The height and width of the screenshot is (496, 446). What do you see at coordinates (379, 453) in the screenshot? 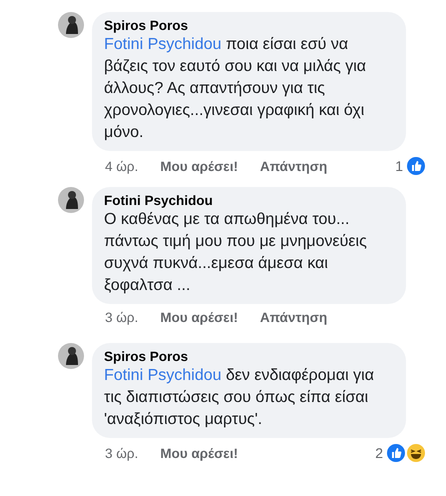
I see `reaction-count: 2` at bounding box center [379, 453].